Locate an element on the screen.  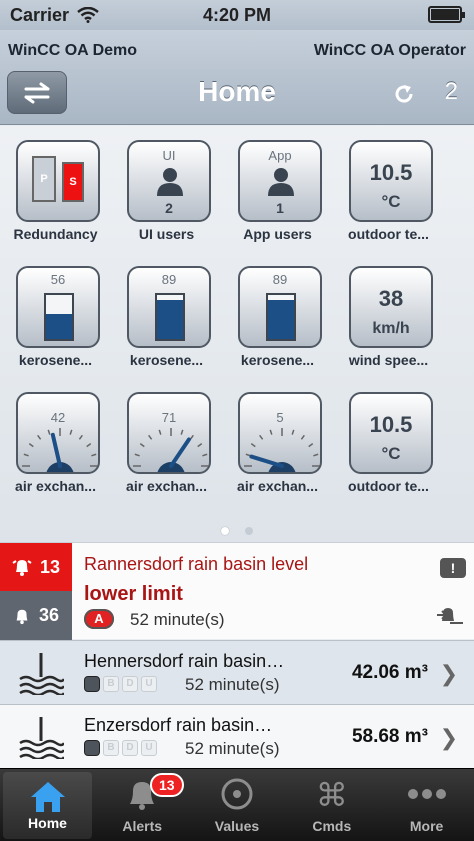
alert-subtitle: lower limit is located at coordinates (133, 594).